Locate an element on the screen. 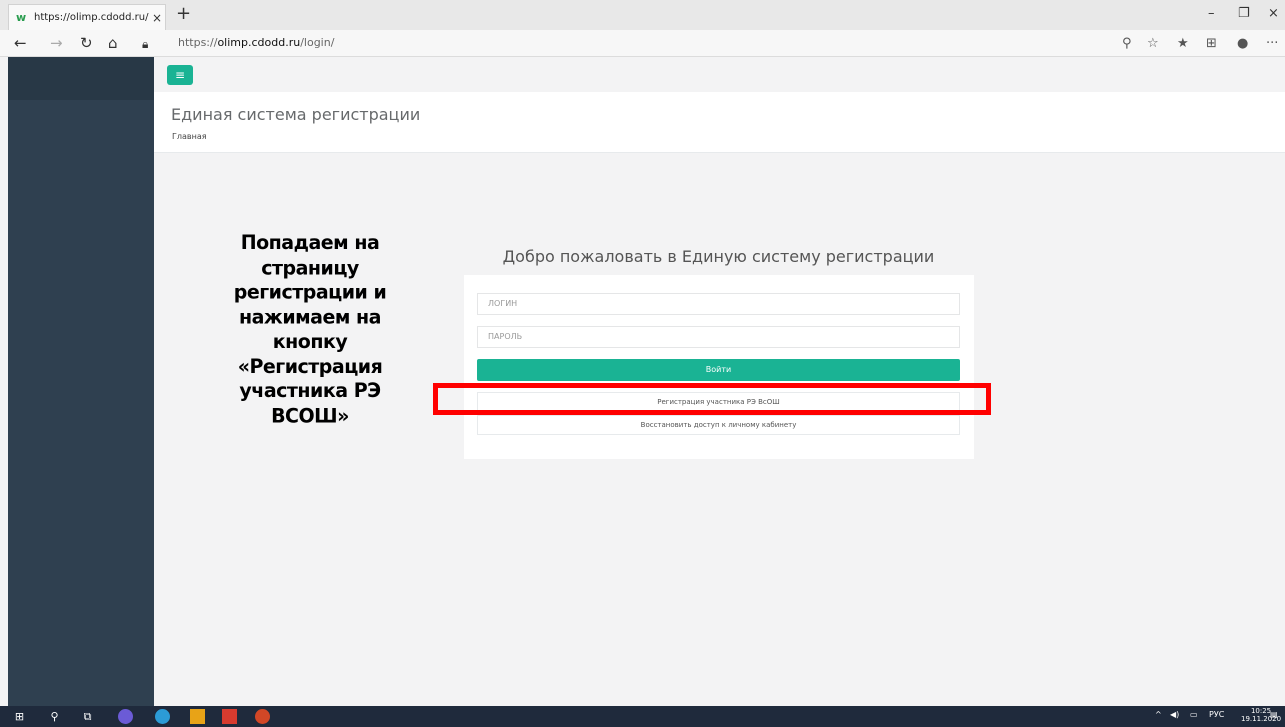  new-tab-button: + is located at coordinates (183, 14).